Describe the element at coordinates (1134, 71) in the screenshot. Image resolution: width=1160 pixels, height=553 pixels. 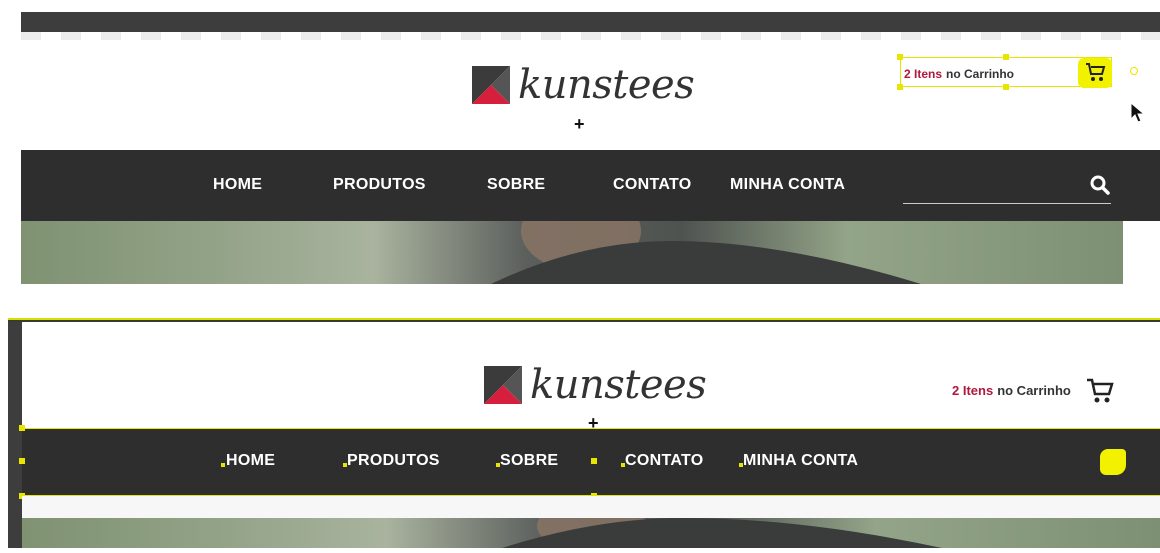
I see `rotate-handle` at that location.